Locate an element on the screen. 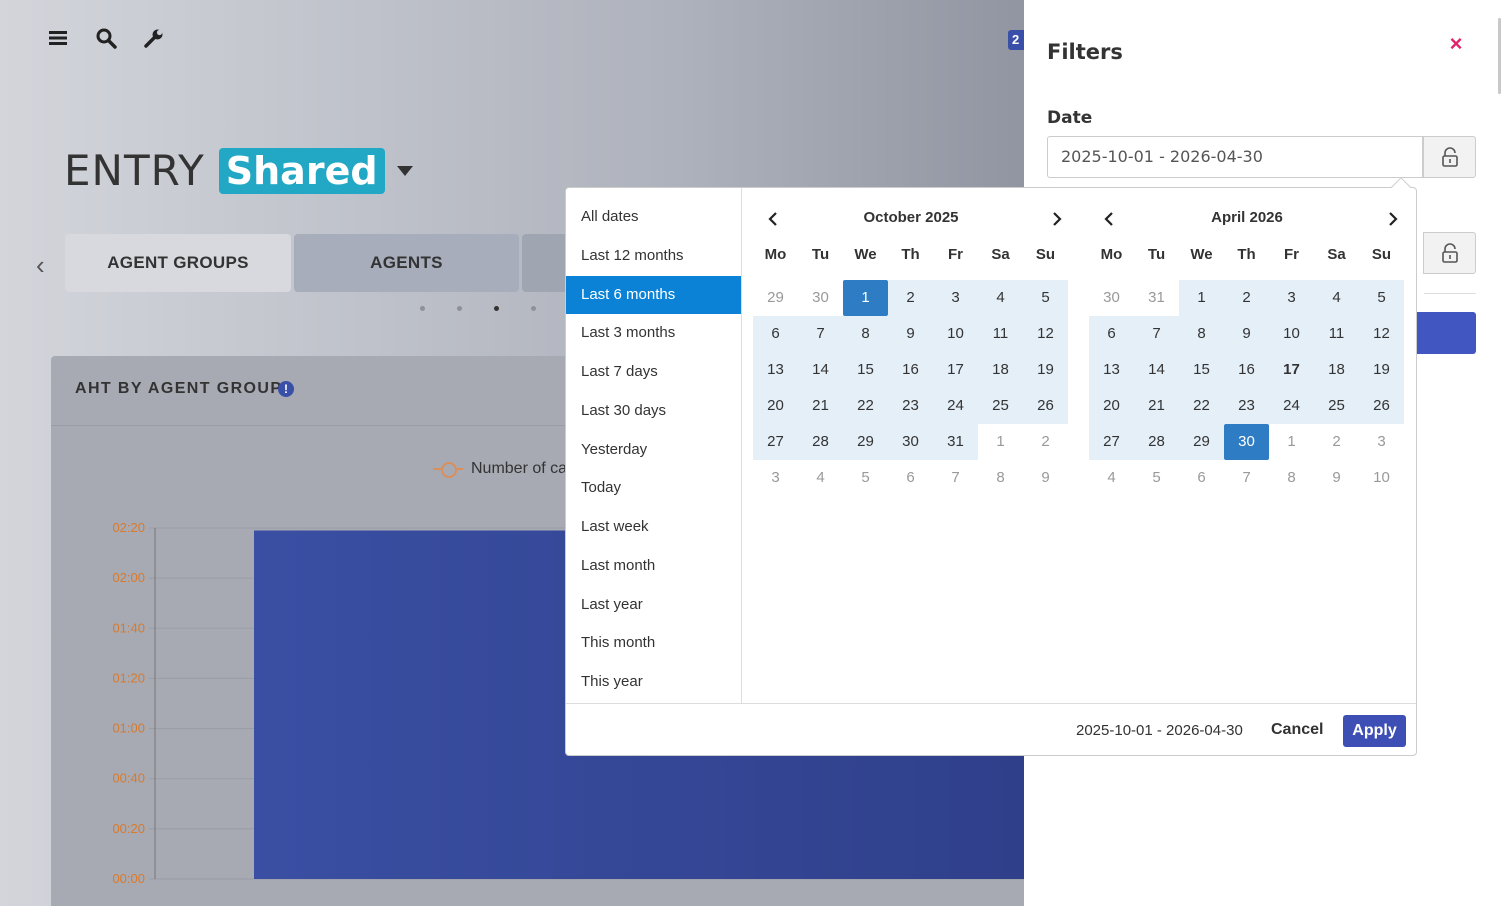  info-icon: ! is located at coordinates (286, 389).